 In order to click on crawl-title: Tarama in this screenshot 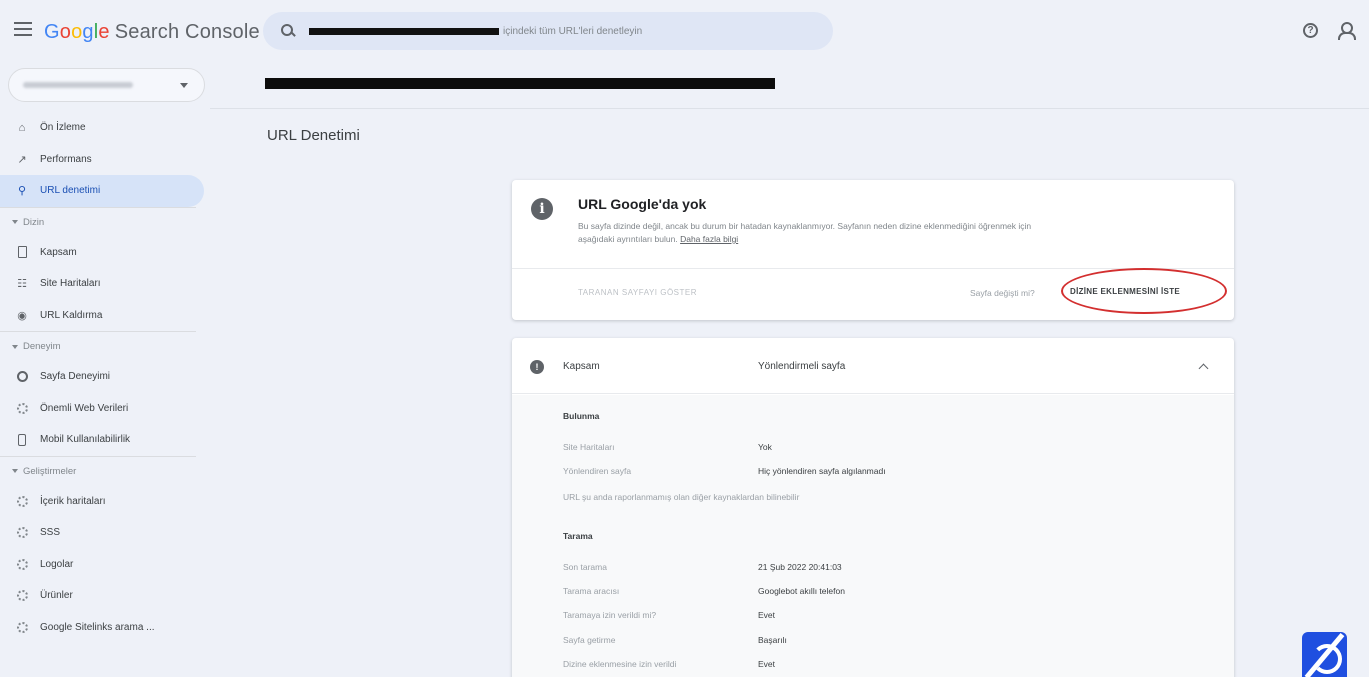, I will do `click(578, 536)`.